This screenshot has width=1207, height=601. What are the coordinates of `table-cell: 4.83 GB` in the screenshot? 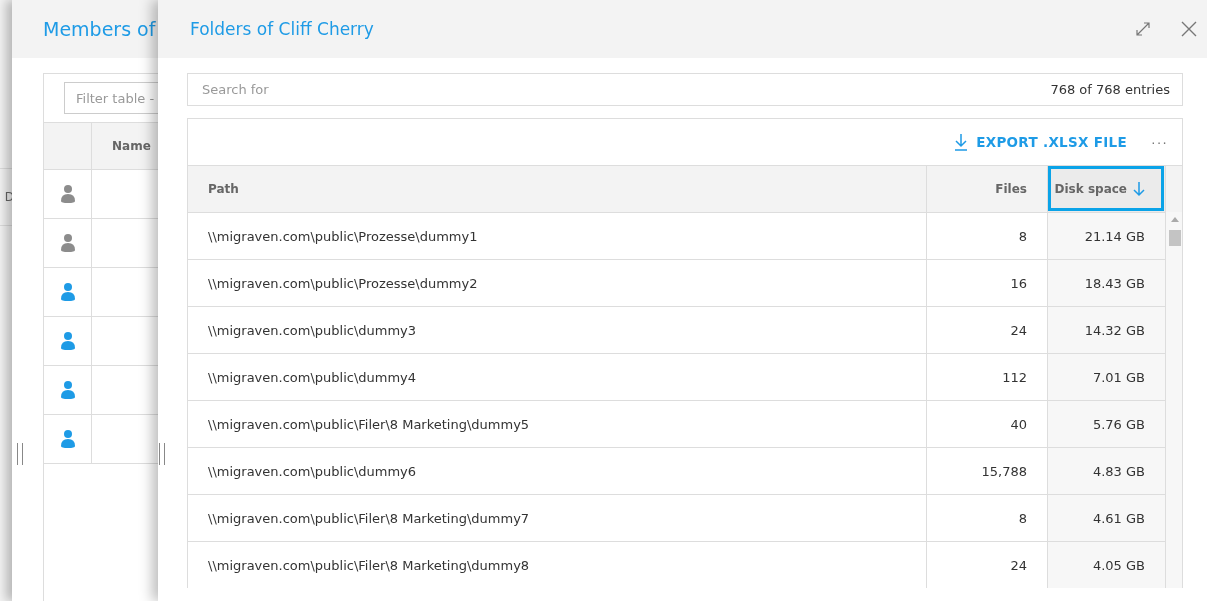 It's located at (1106, 470).